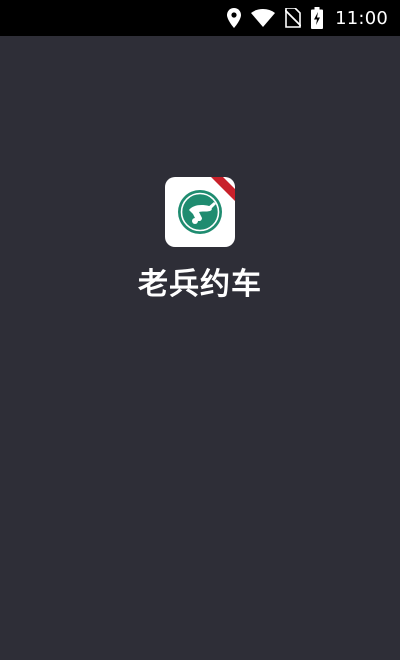 This screenshot has height=660, width=400. I want to click on app-title: 老兵约车, so click(200, 284).